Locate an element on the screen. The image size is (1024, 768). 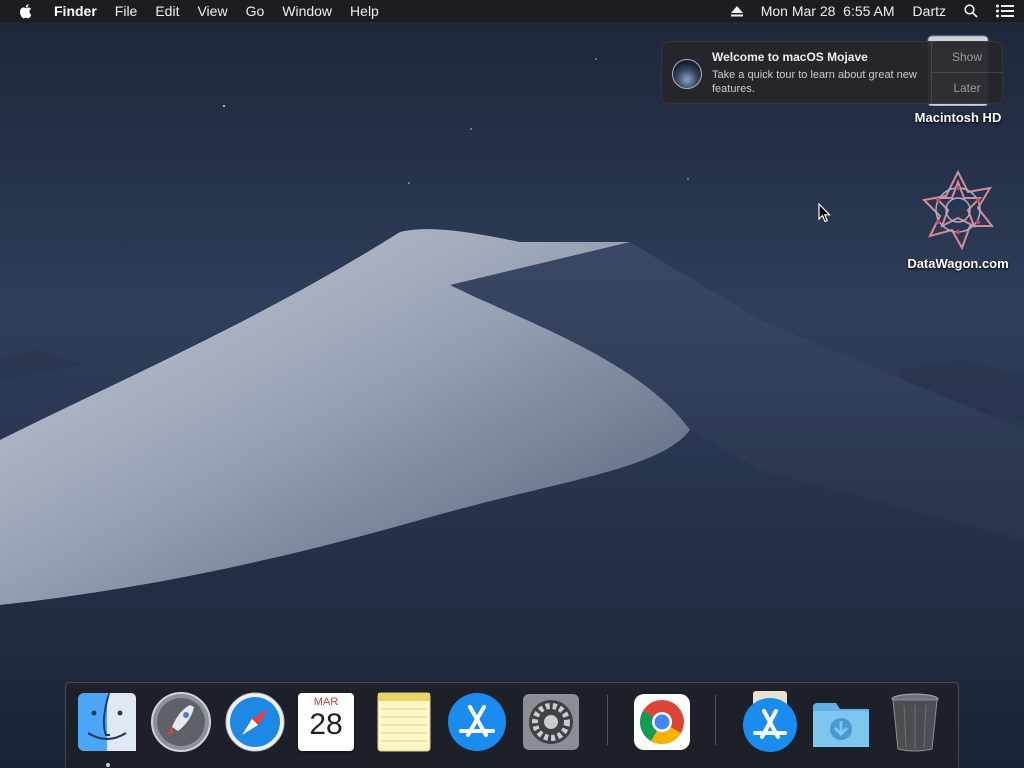
calendar-icon: MAR 28 is located at coordinates (326, 722).